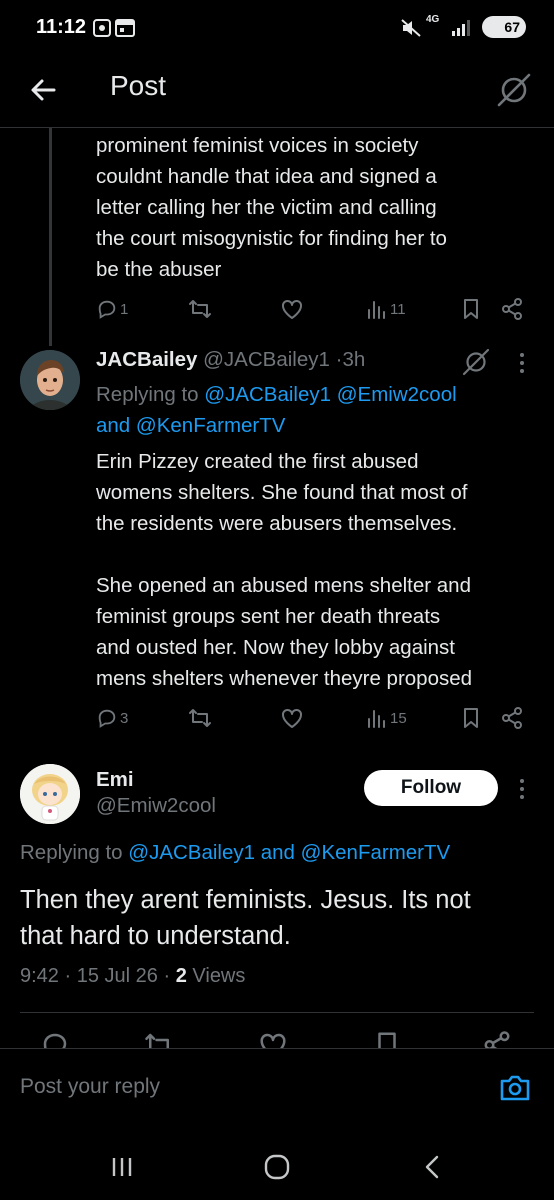 Image resolution: width=554 pixels, height=1200 pixels. Describe the element at coordinates (159, 269) in the screenshot. I see `text-line: be the abuser` at that location.